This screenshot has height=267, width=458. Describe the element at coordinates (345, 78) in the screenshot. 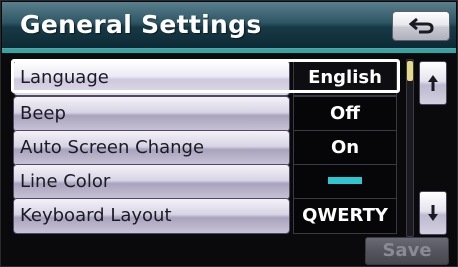

I see `setting-value: English` at that location.